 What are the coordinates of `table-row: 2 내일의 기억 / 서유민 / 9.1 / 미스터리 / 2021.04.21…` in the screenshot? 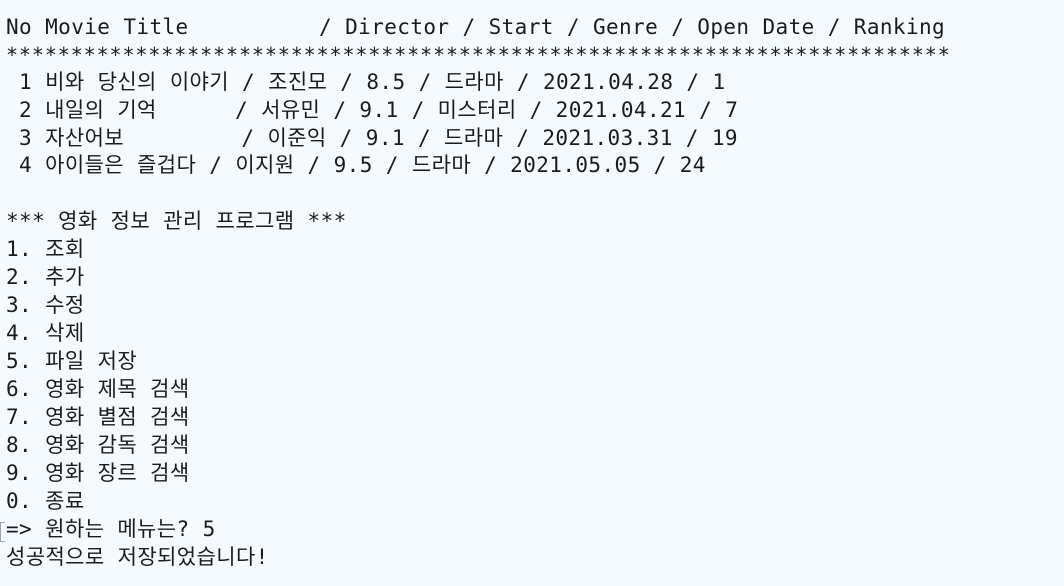 It's located at (372, 110).